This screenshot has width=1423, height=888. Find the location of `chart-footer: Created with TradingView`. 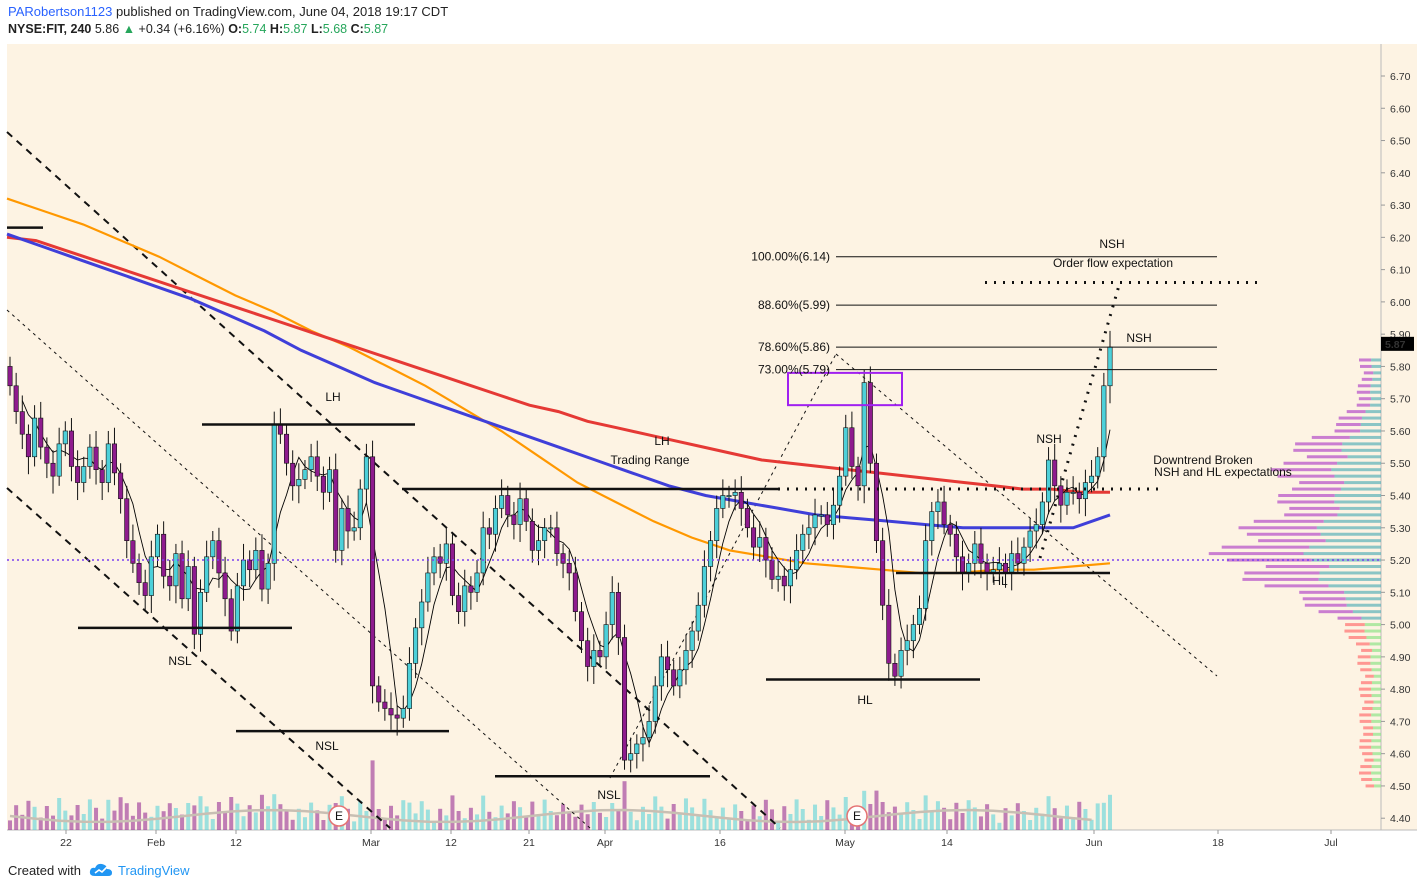

chart-footer: Created with TradingView is located at coordinates (711, 870).